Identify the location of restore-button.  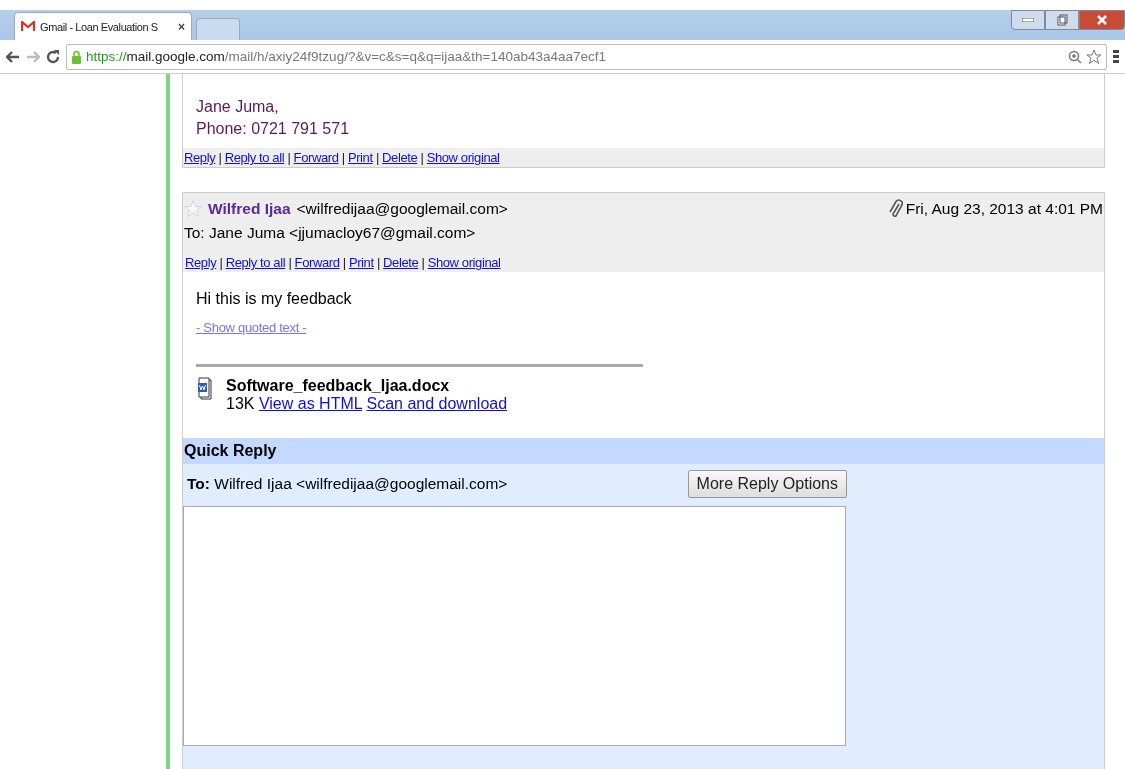
(1062, 20).